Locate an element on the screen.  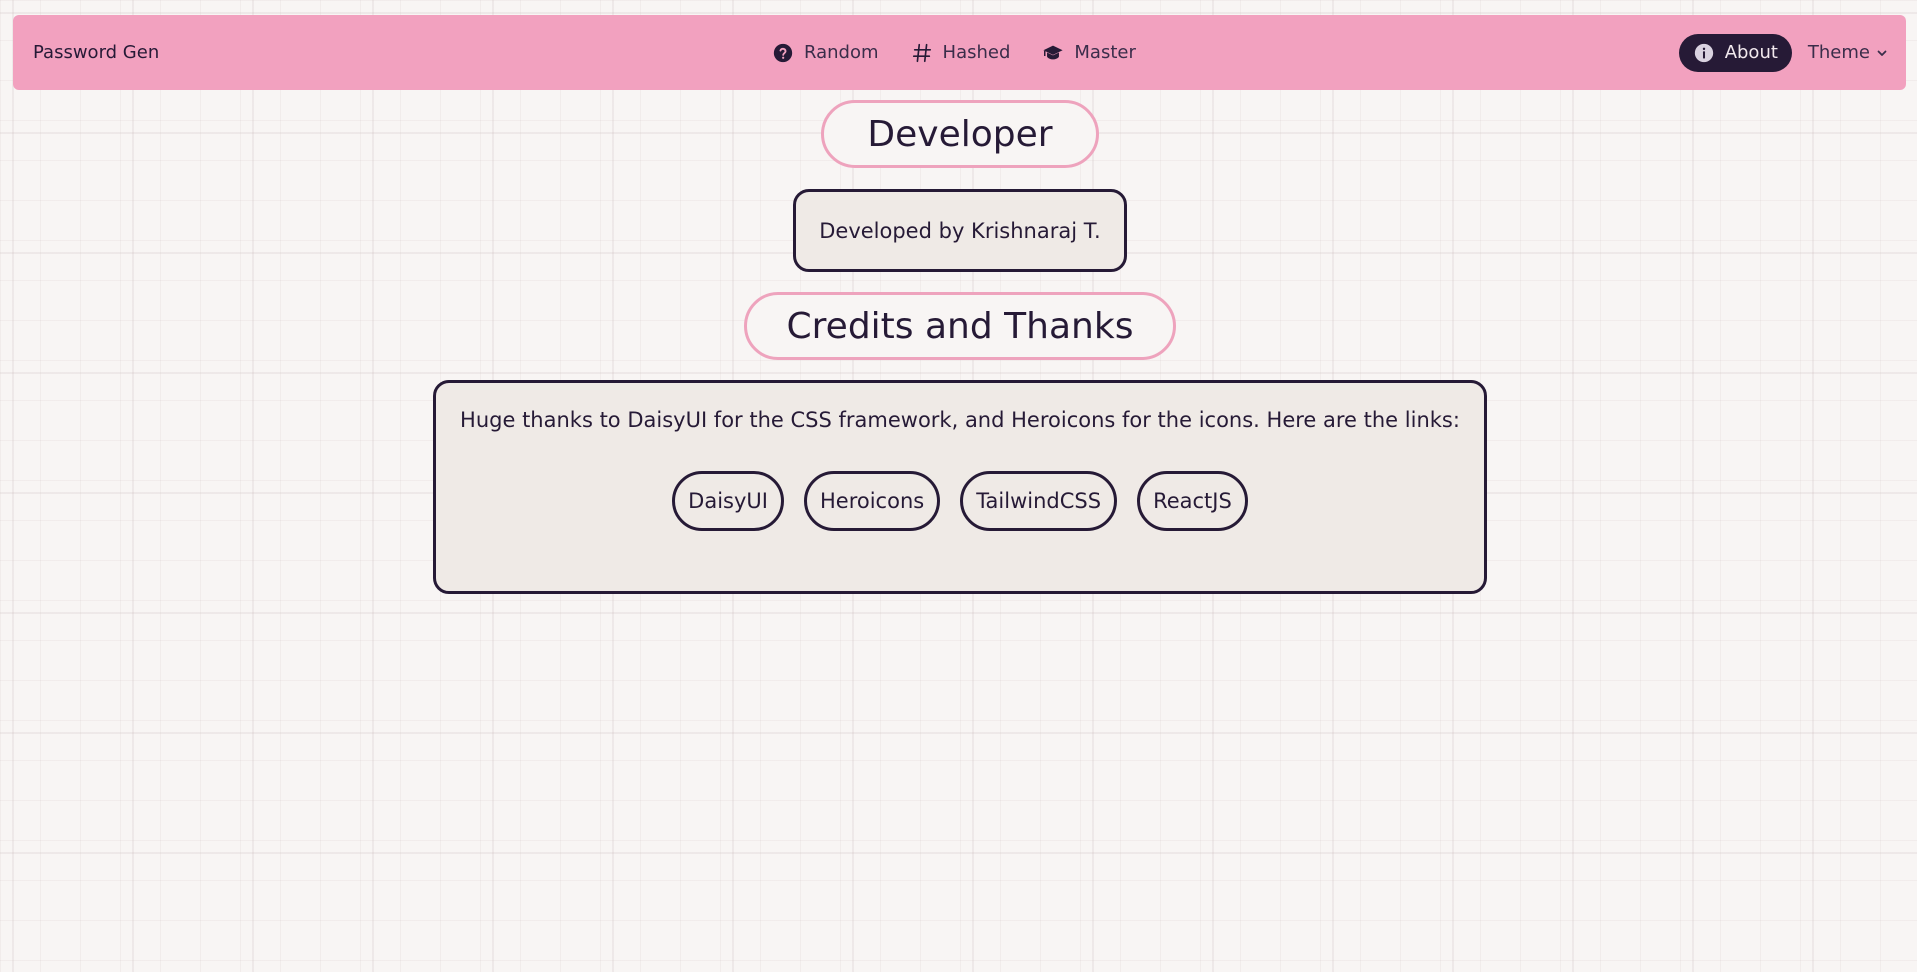
developer-text: Developed by Krishnaraj T. is located at coordinates (960, 230).